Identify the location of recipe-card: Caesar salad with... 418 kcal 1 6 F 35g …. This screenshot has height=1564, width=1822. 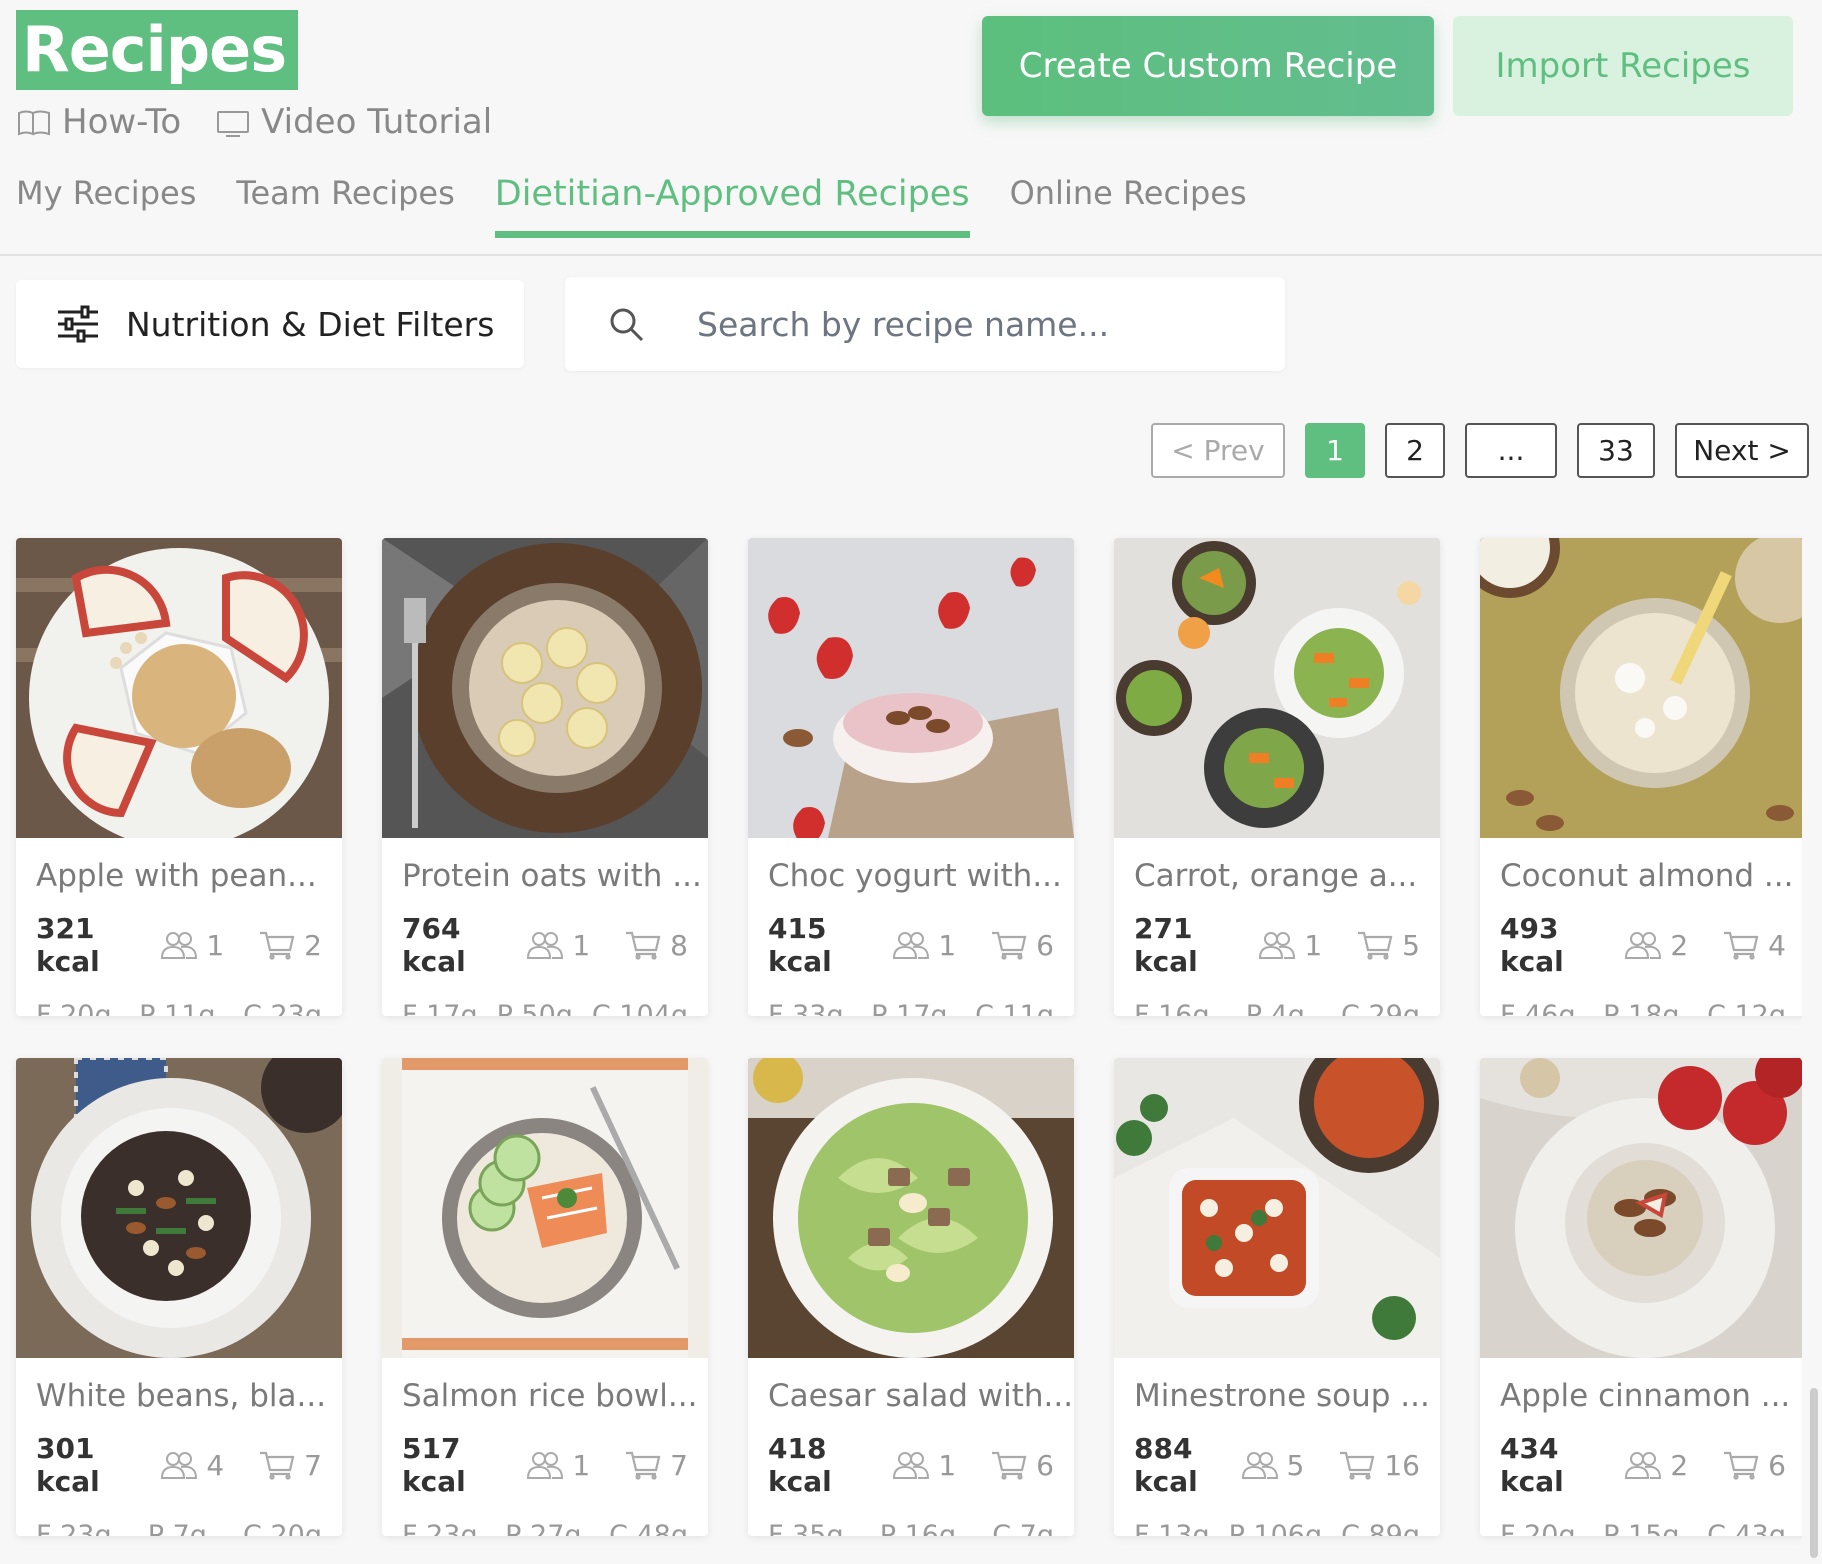
(911, 1297).